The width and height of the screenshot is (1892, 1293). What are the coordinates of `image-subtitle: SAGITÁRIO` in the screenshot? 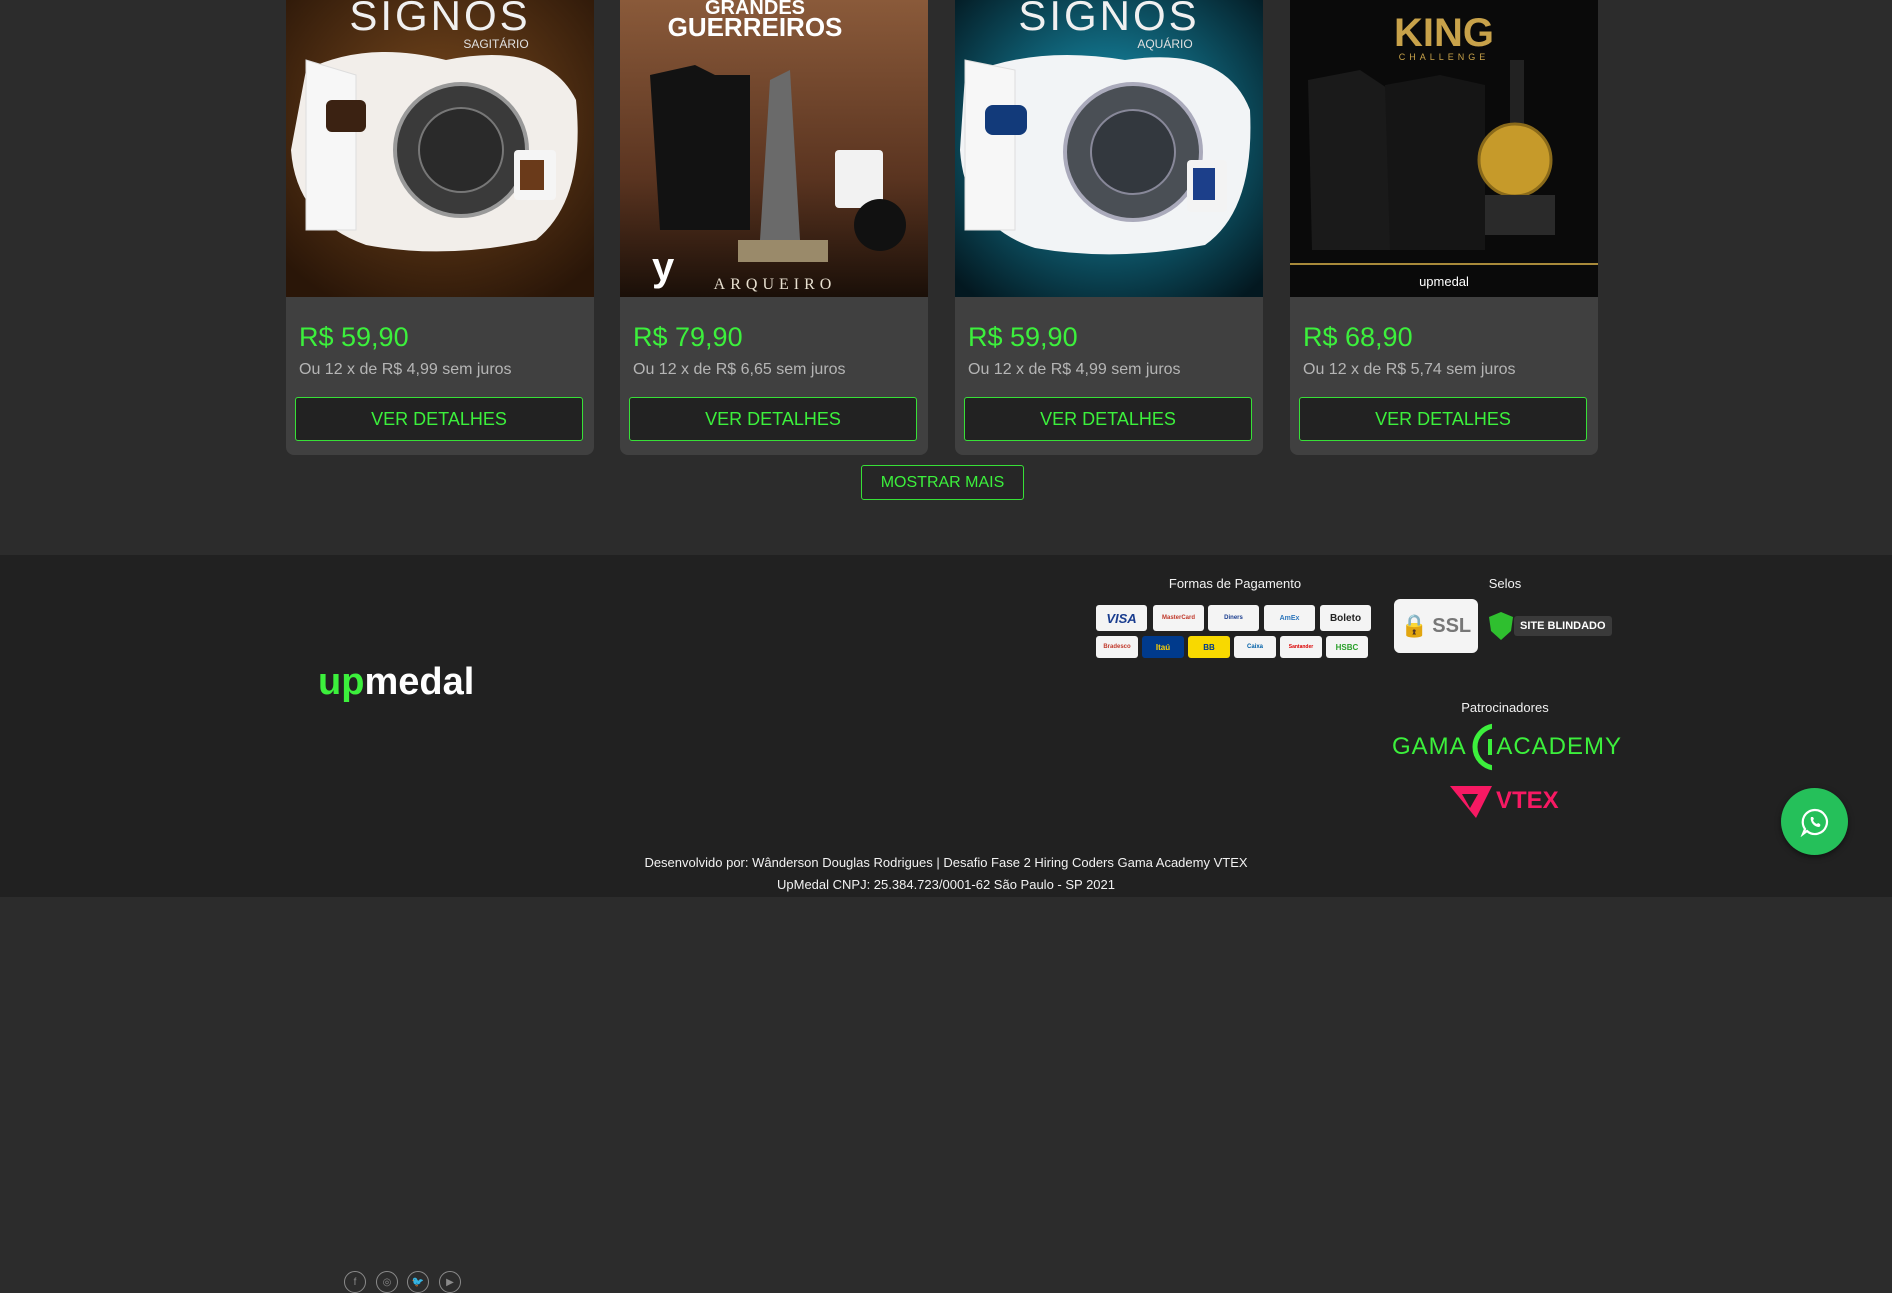 It's located at (495, 43).